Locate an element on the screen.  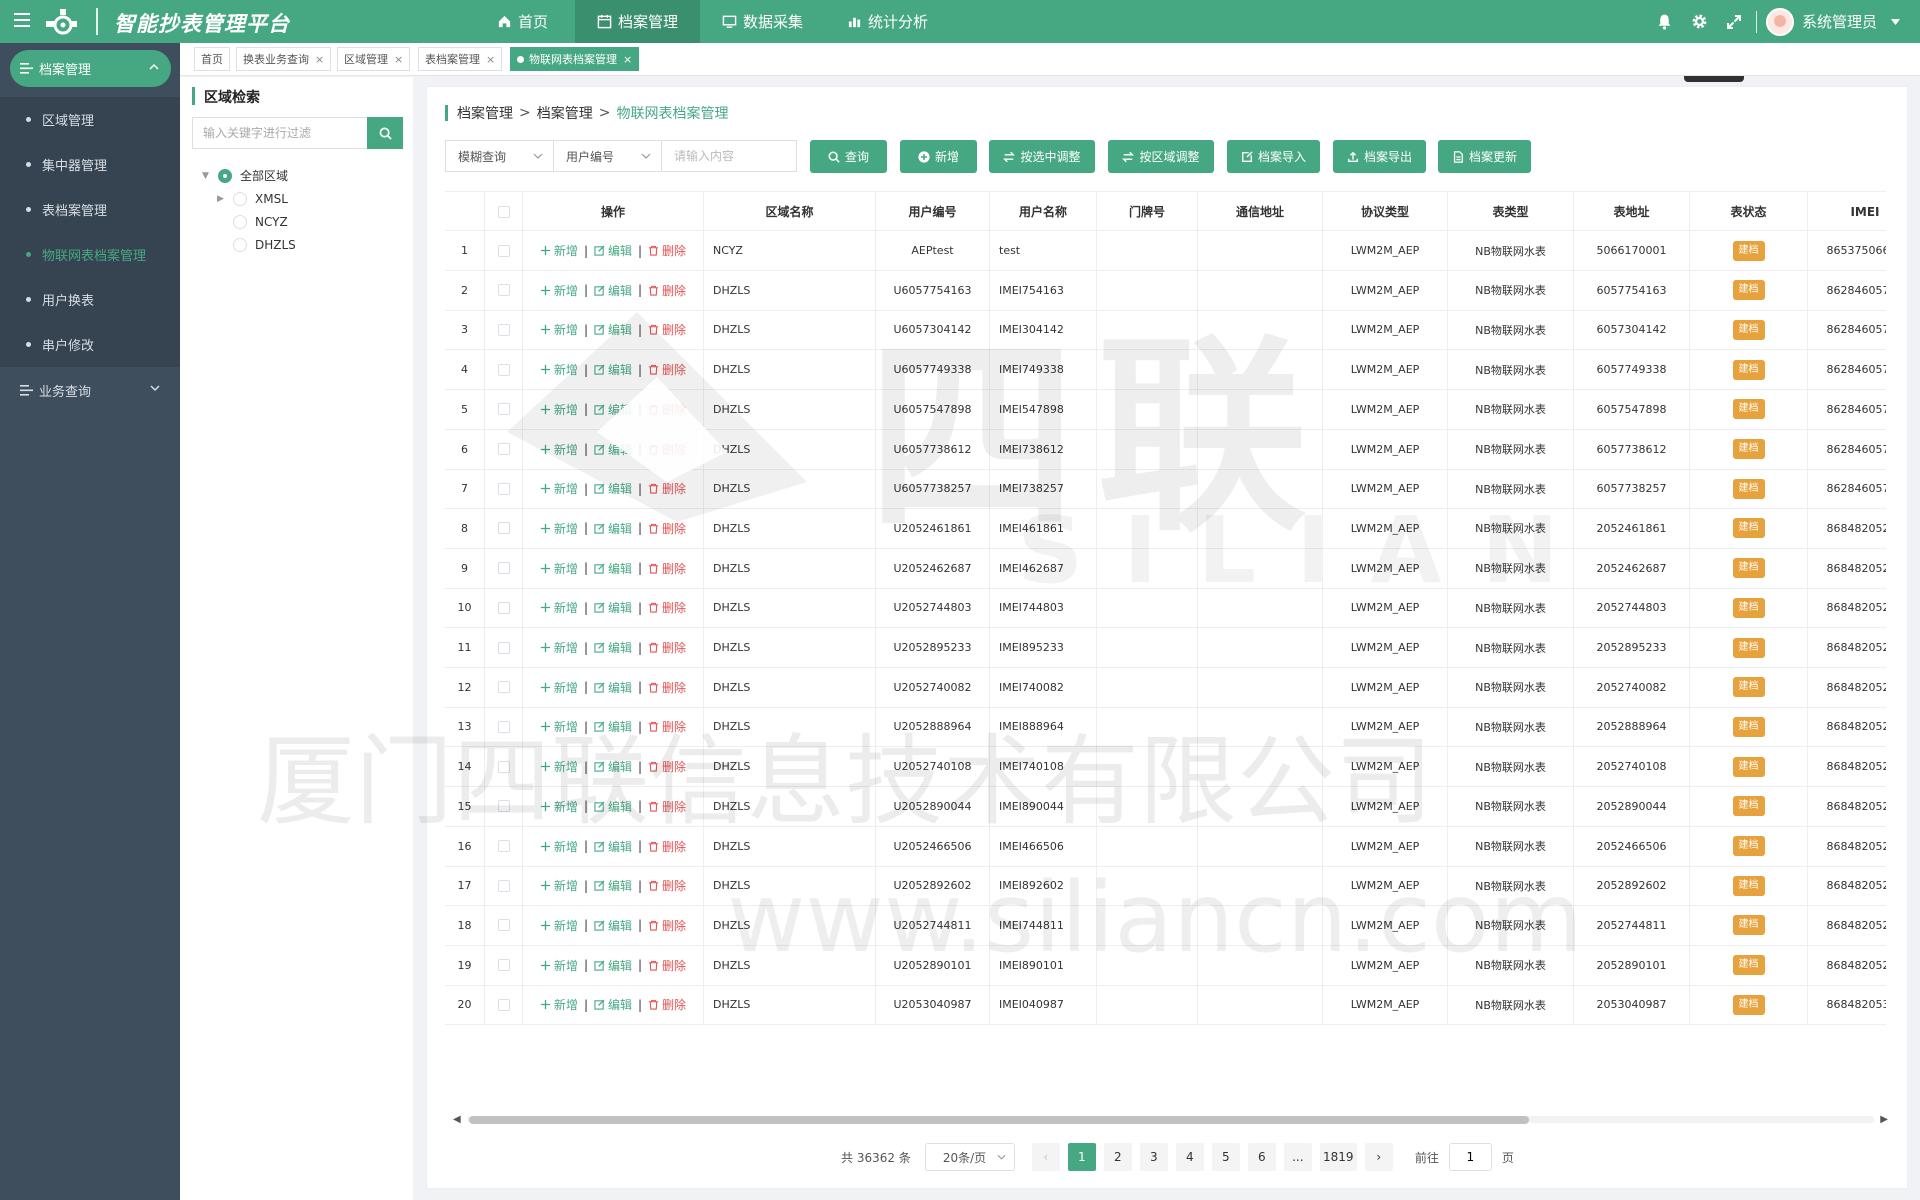
scroll-left-icon: ◀ is located at coordinates (457, 1119).